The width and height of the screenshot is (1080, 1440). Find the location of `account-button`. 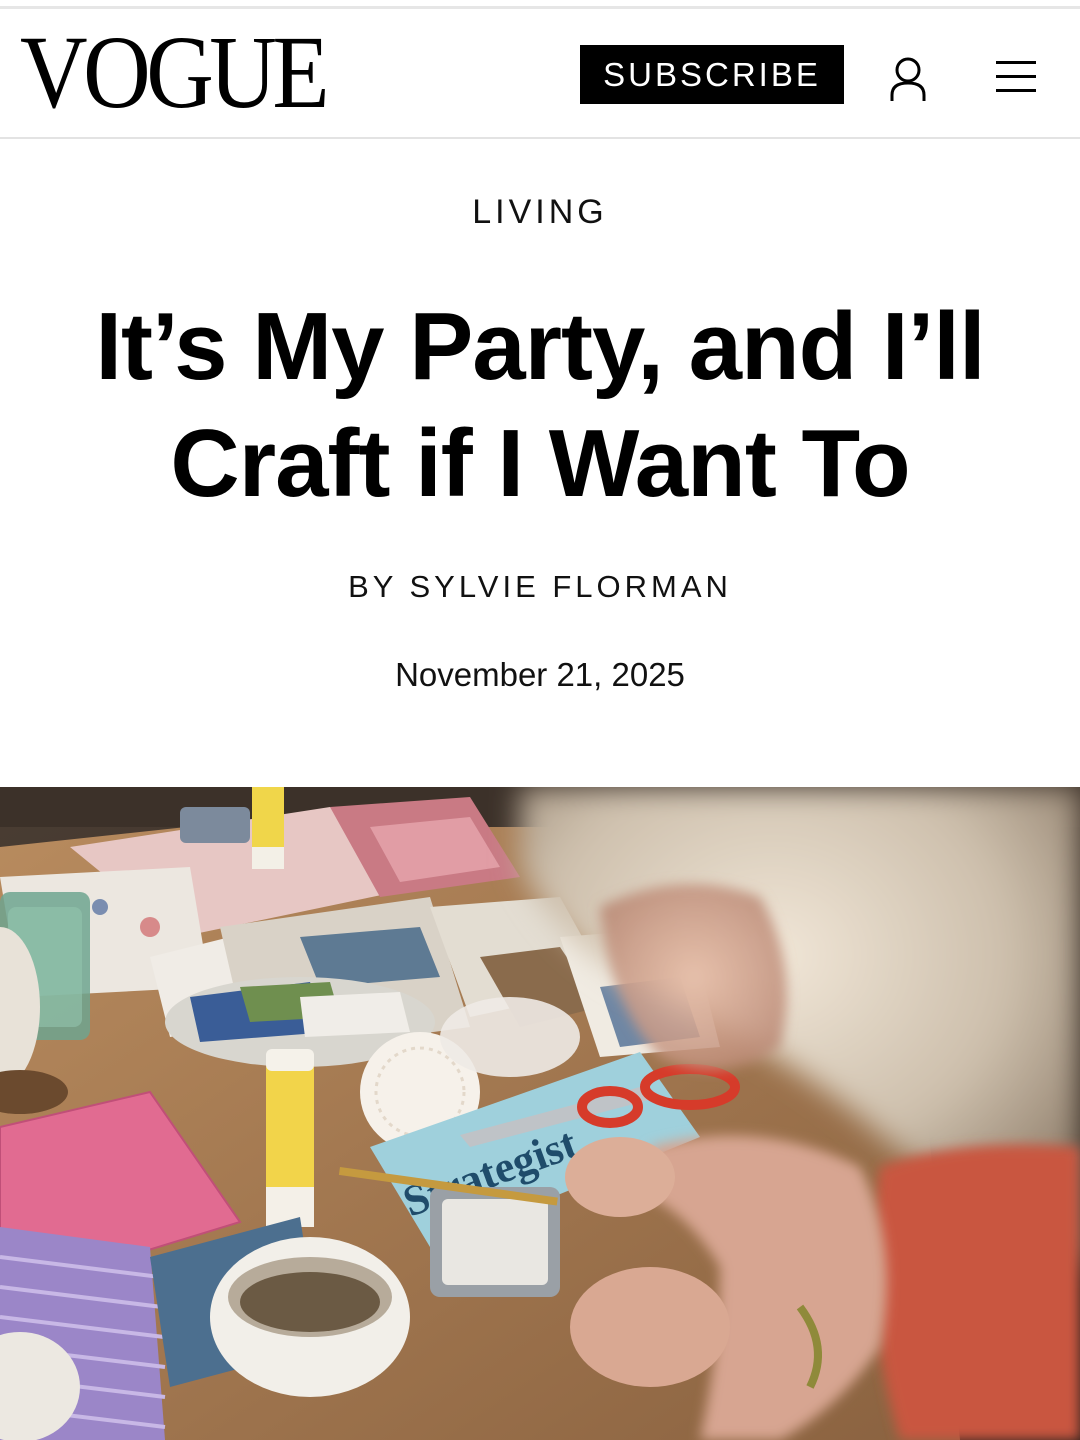

account-button is located at coordinates (908, 79).